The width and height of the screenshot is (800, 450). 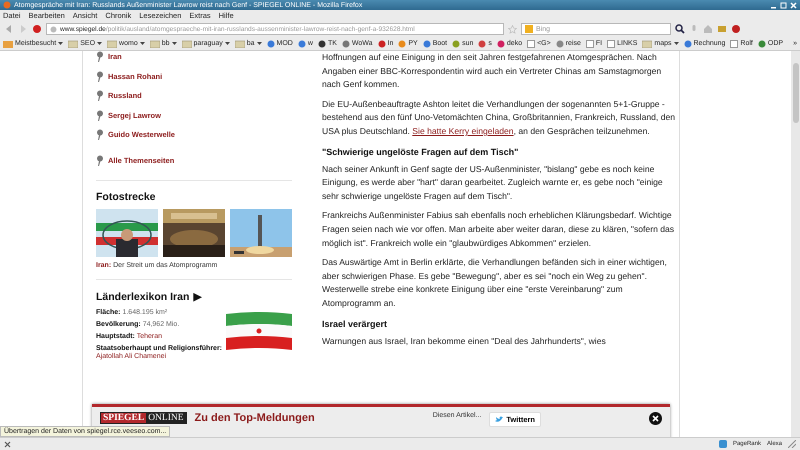 What do you see at coordinates (499, 118) in the screenshot?
I see `article-paragraph: Die EU-Außenbeauftragte Ashton leitet die Verhandlungen der sogenannten 5+1-Gruppe - bestehend aus den fünf Uno-Vetomächten China, Großbritannien, Frankreich, Russland, den USA plus Deutschland. Sie hatte Kerry eingeladen, an den Gesprächen teilzunehmen.` at bounding box center [499, 118].